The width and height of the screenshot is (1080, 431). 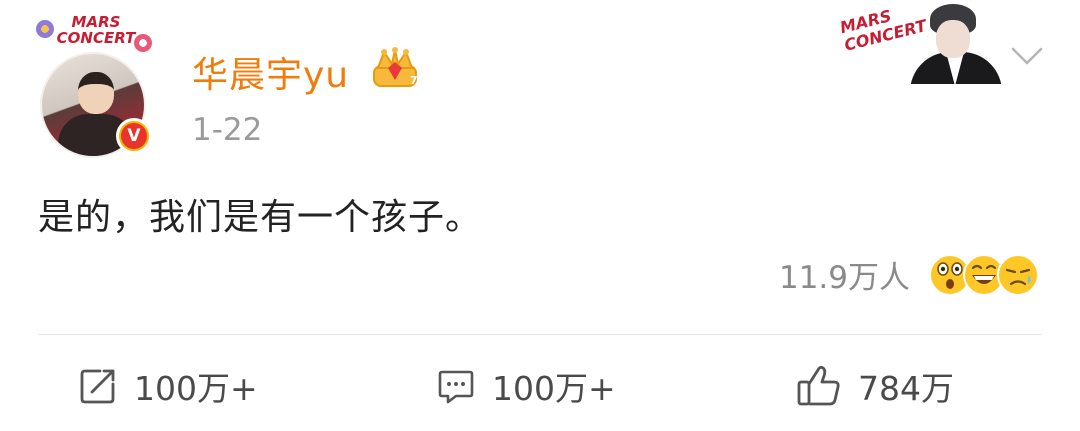 I want to click on like-button: 784万, so click(x=875, y=386).